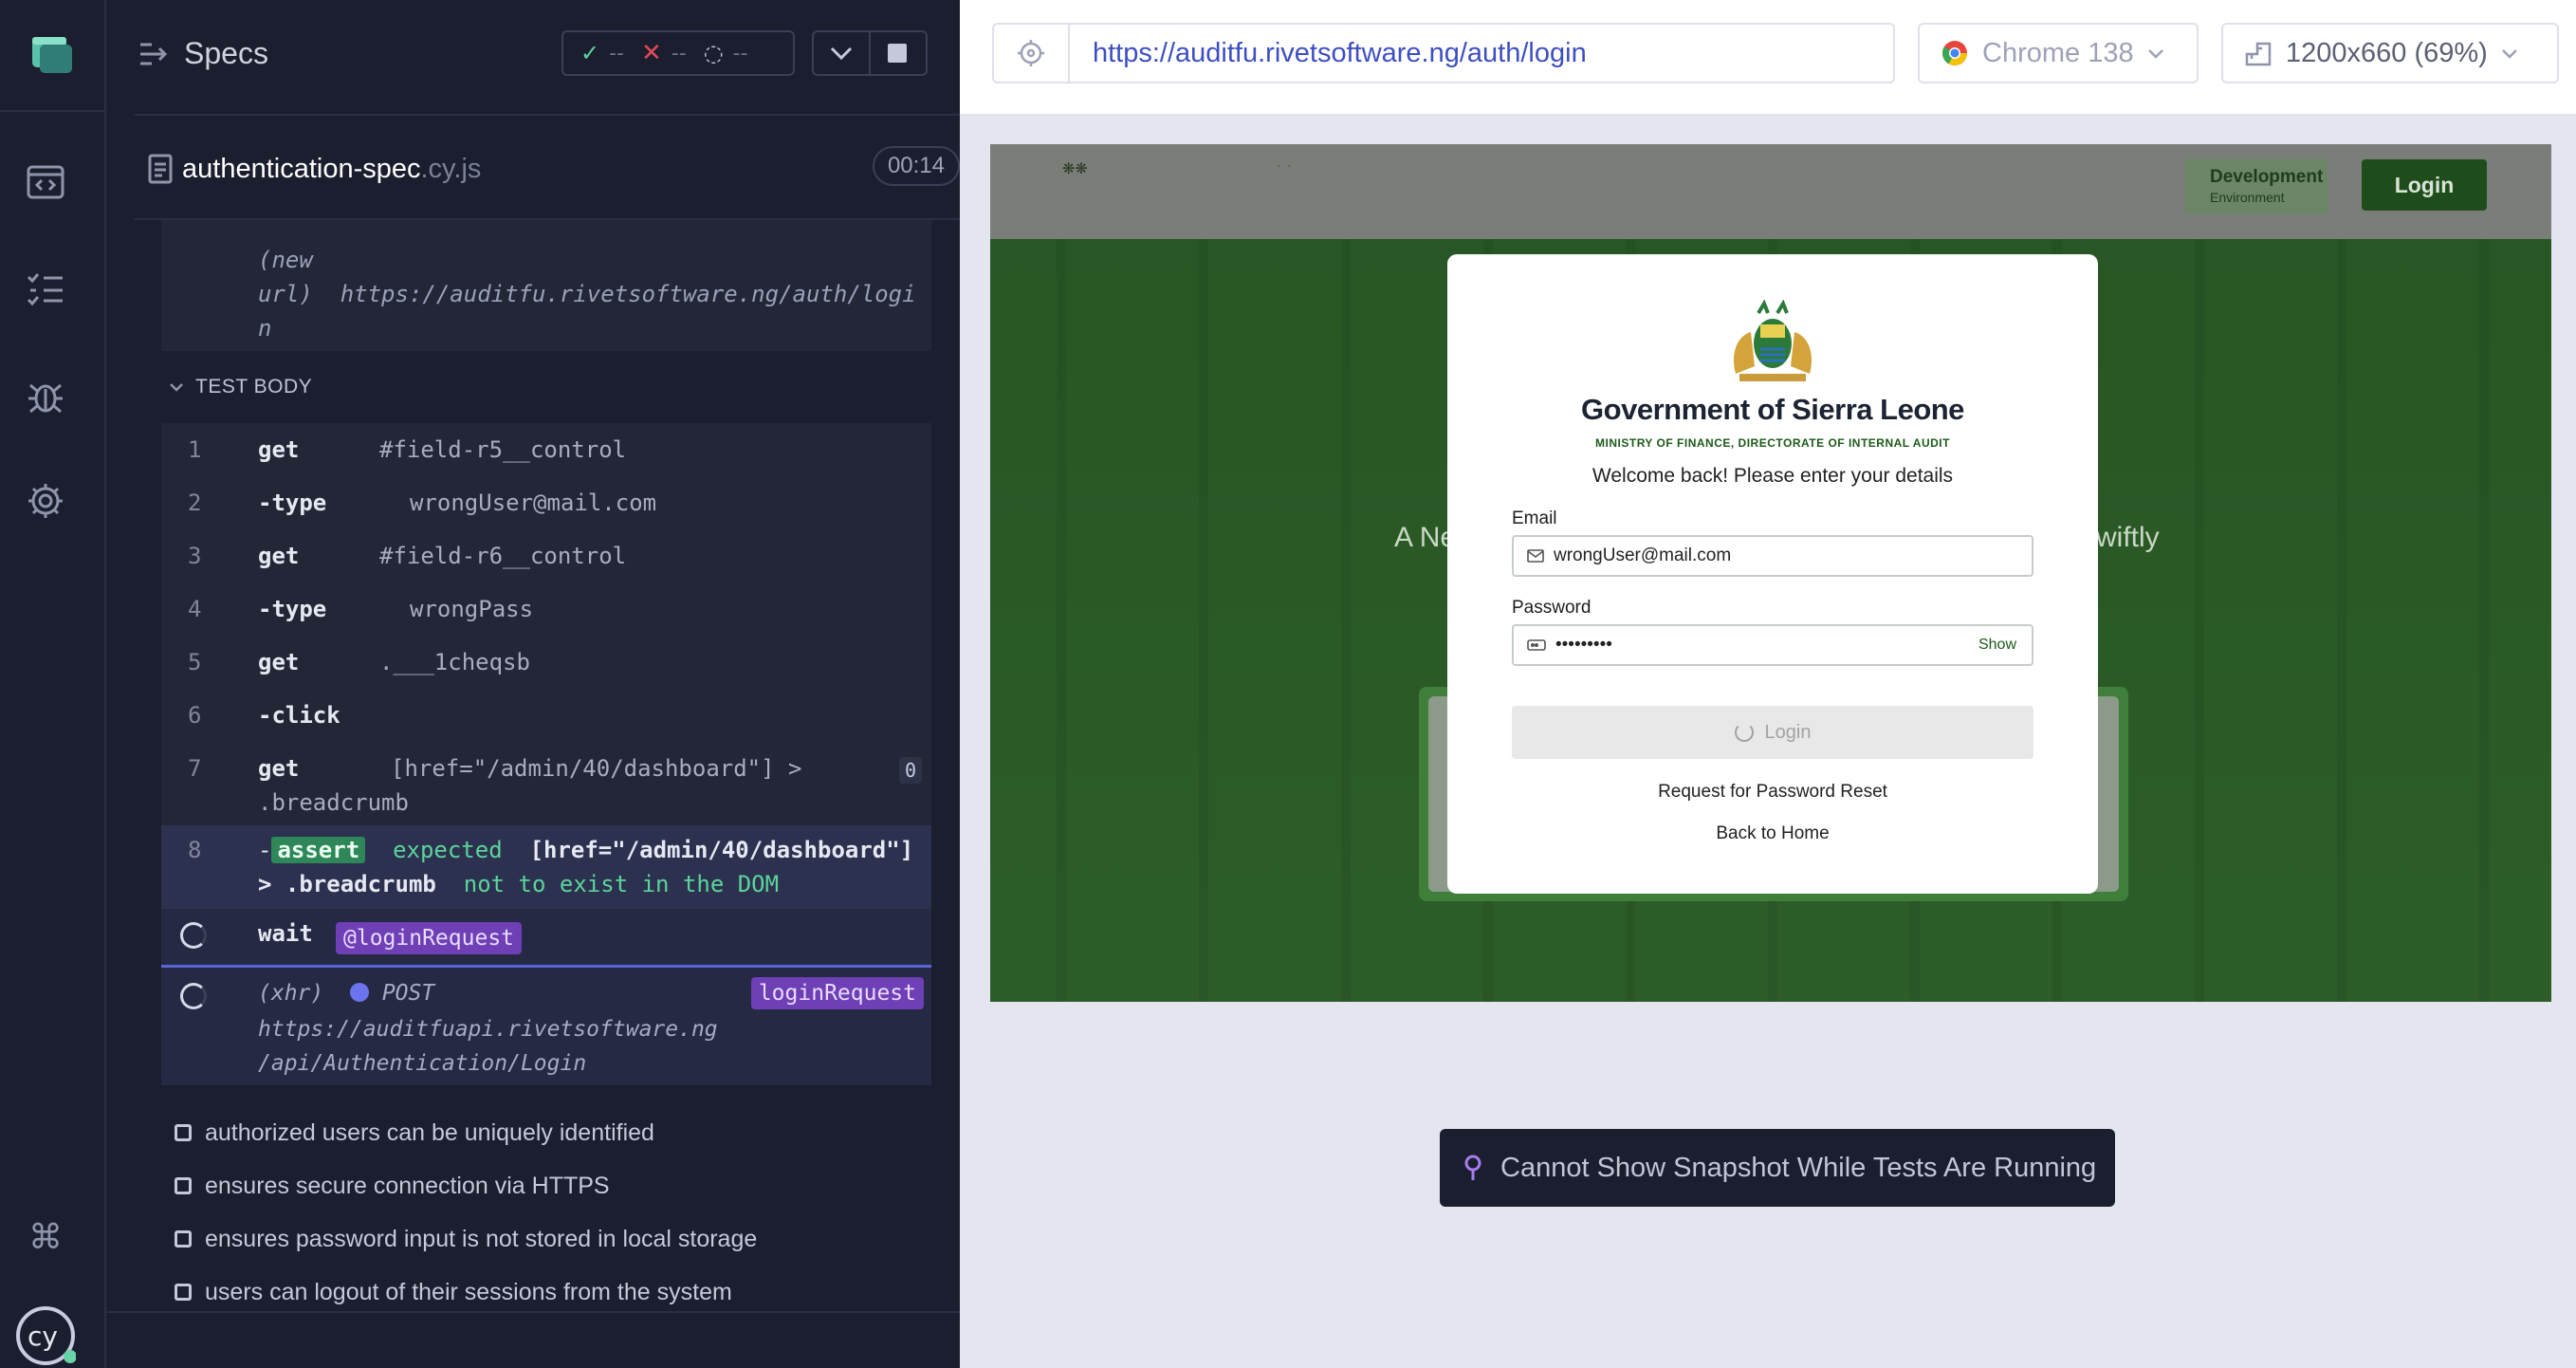 The image size is (2576, 1368). Describe the element at coordinates (45, 396) in the screenshot. I see `debug-nav-icon` at that location.